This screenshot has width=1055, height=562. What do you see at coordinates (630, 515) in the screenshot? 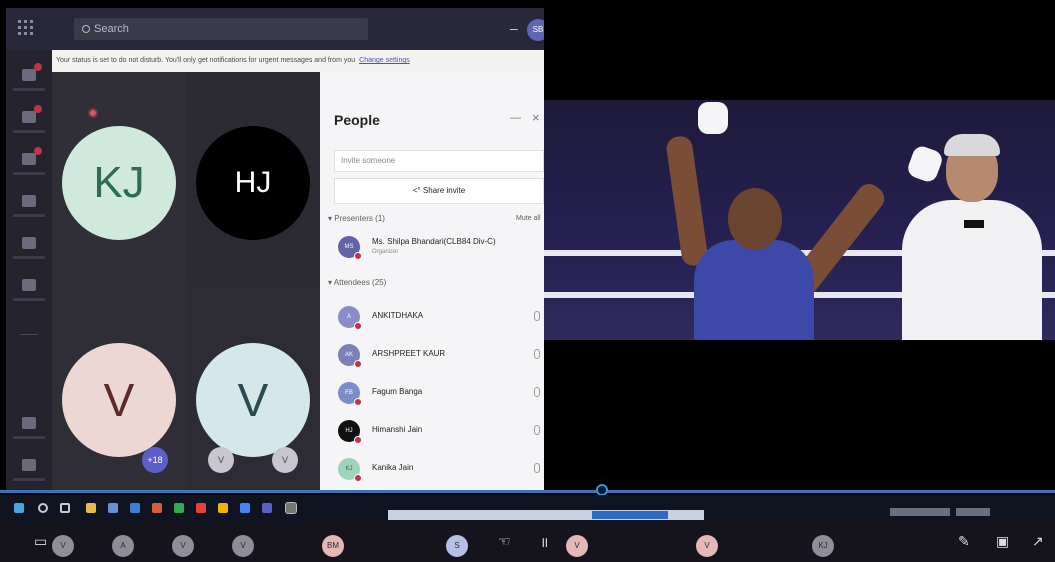
I see `loading-bar-fill` at bounding box center [630, 515].